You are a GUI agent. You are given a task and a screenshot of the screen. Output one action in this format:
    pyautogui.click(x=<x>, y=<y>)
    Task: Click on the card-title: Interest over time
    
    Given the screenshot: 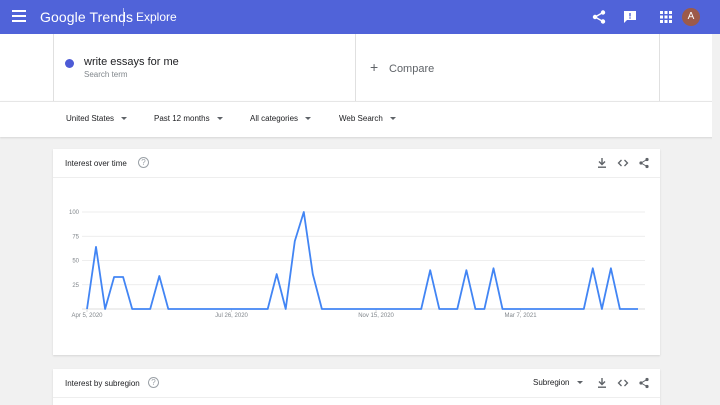 What is the action you would take?
    pyautogui.click(x=96, y=163)
    